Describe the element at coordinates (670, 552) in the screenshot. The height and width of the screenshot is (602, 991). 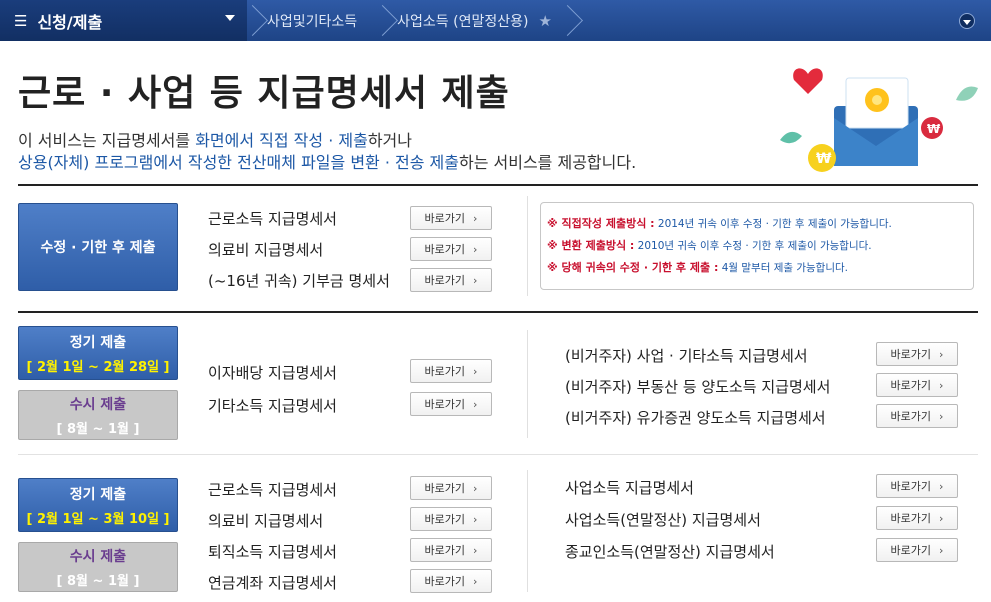
I see `item-label: 종교인소득(연말정산) 지급명세서` at that location.